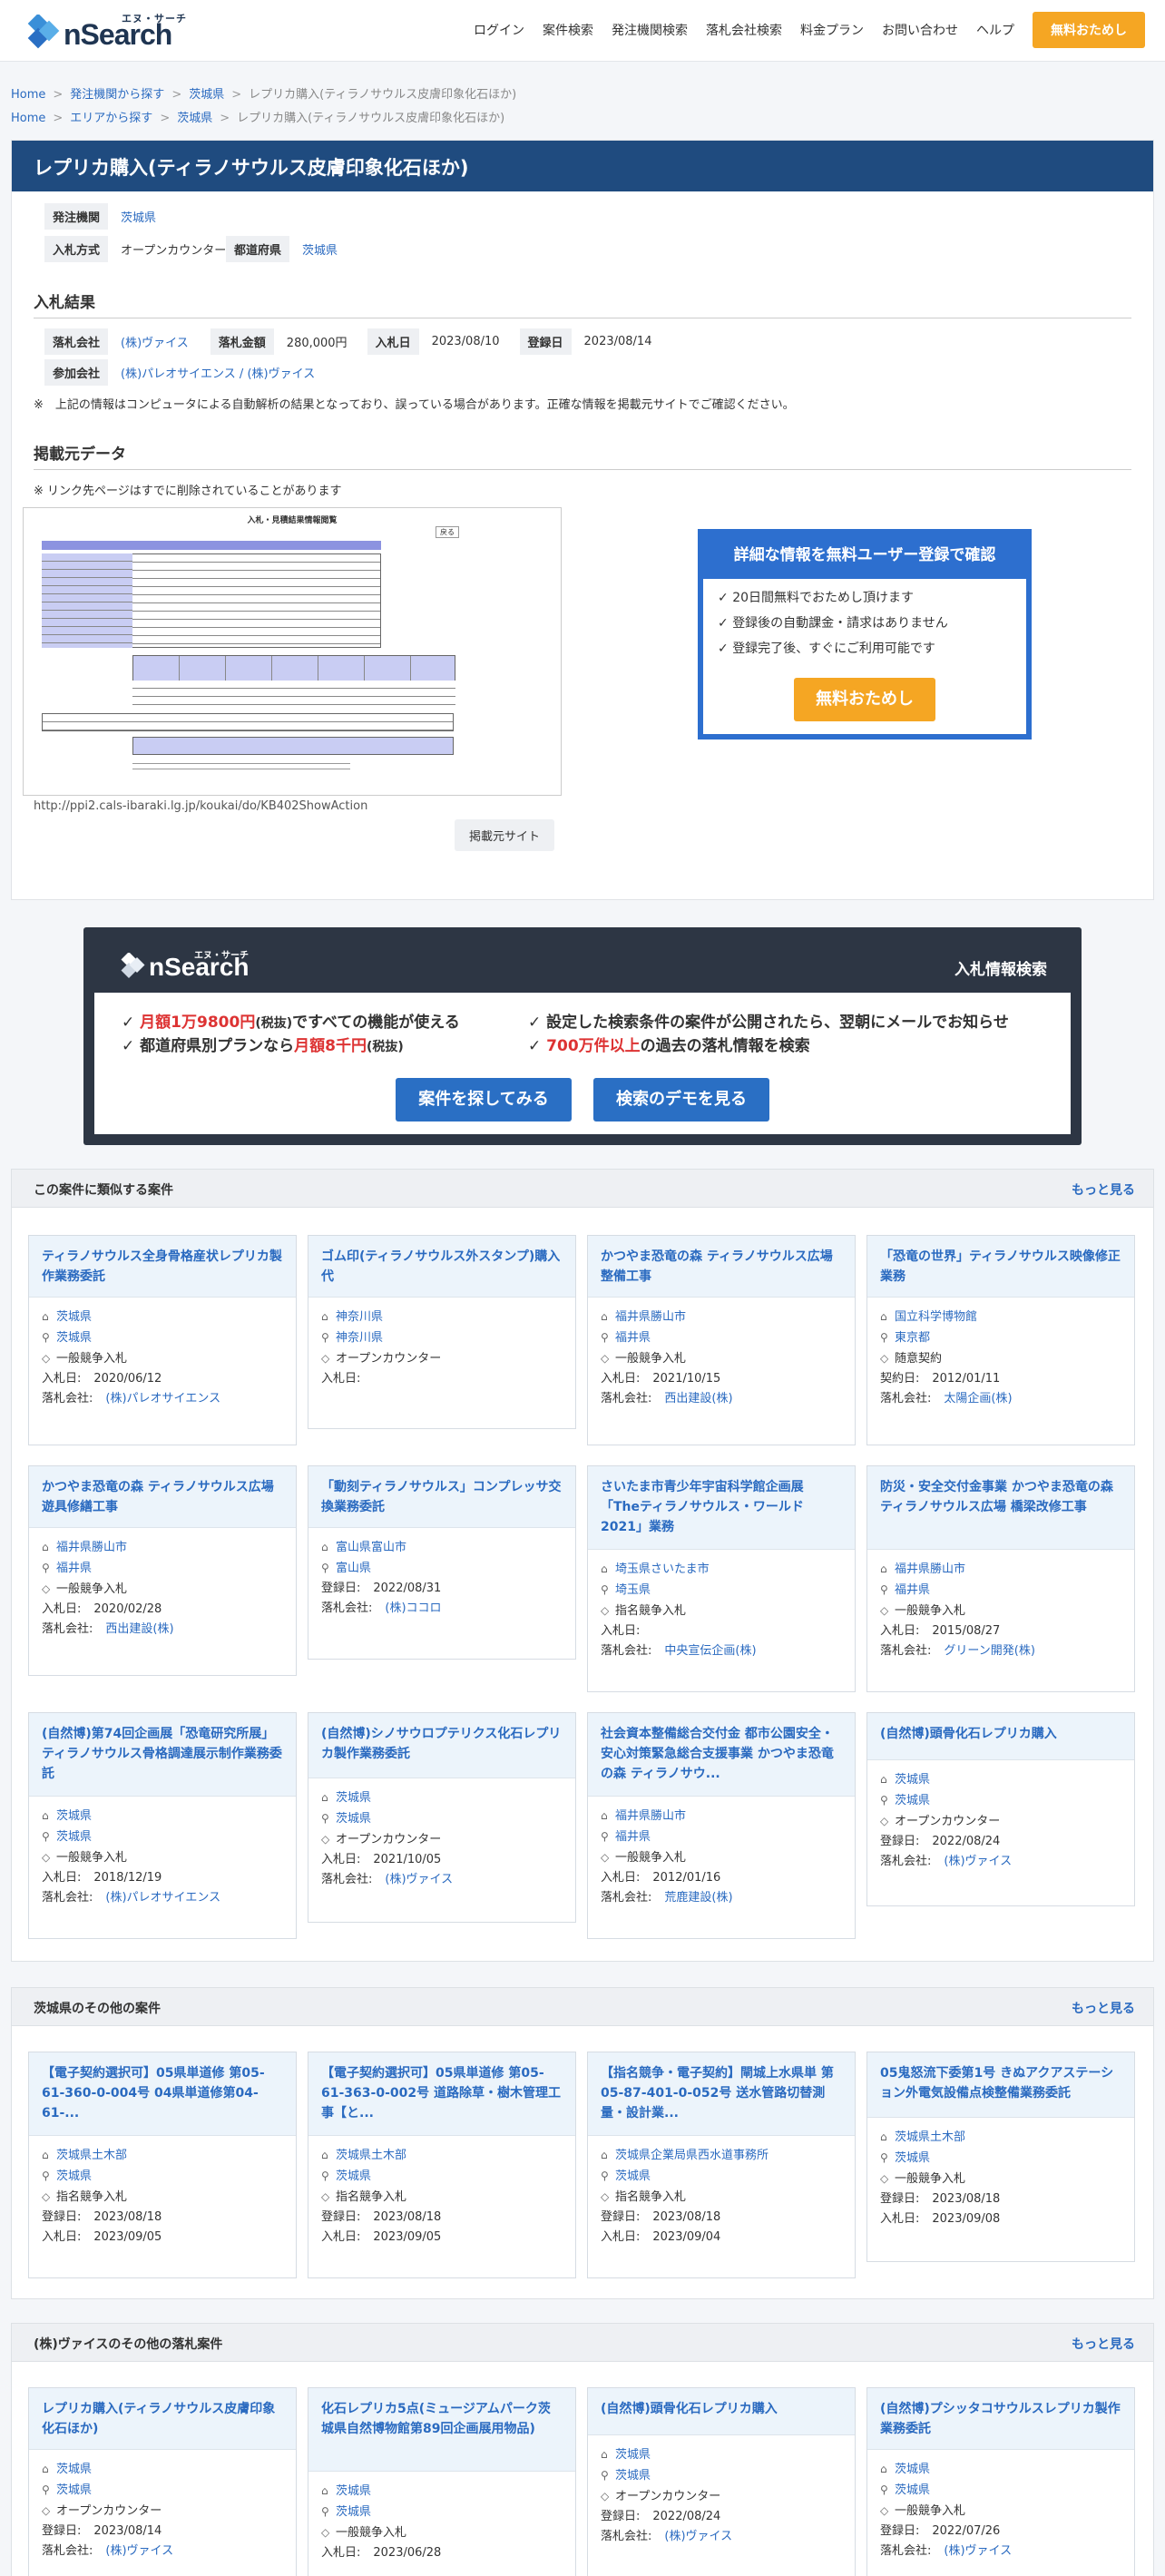 The image size is (1165, 2576). I want to click on case-card-title: 「動刻ティラノサウルス」コンプレッサ交換業務委託, so click(441, 1497).